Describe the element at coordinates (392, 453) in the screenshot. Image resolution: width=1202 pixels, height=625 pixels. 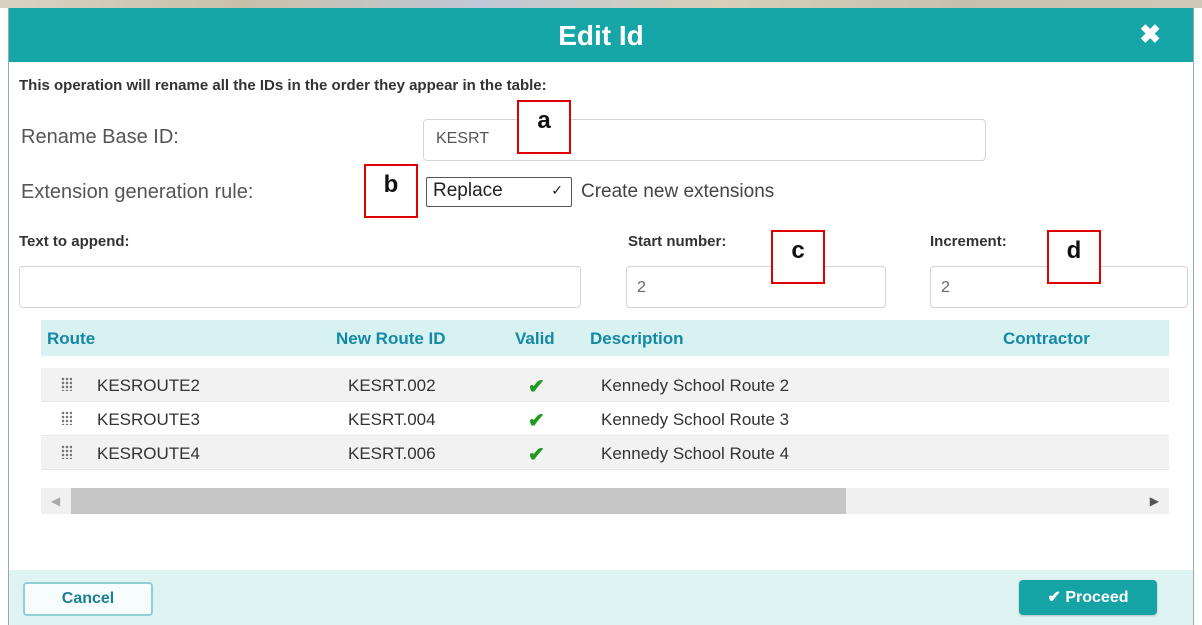
I see `new-route-id-cell: KESRT.006` at that location.